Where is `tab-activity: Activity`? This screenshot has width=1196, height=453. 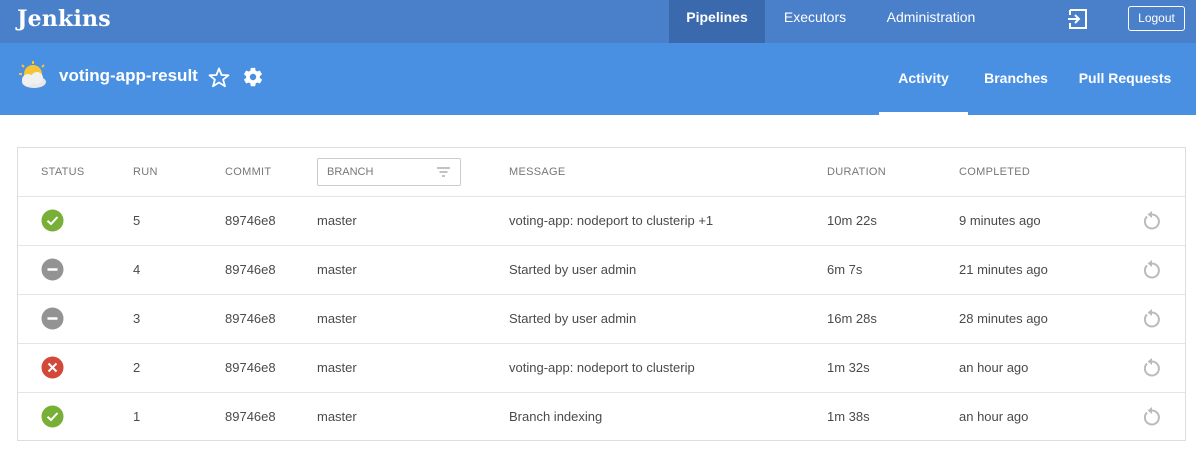 tab-activity: Activity is located at coordinates (923, 79).